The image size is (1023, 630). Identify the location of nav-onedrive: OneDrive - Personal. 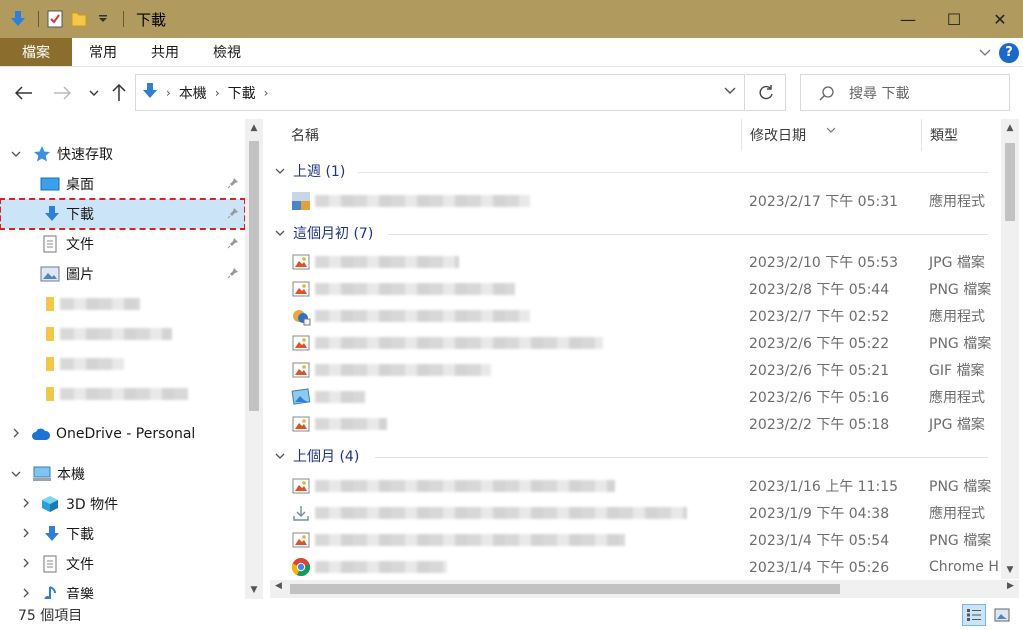
(122, 434).